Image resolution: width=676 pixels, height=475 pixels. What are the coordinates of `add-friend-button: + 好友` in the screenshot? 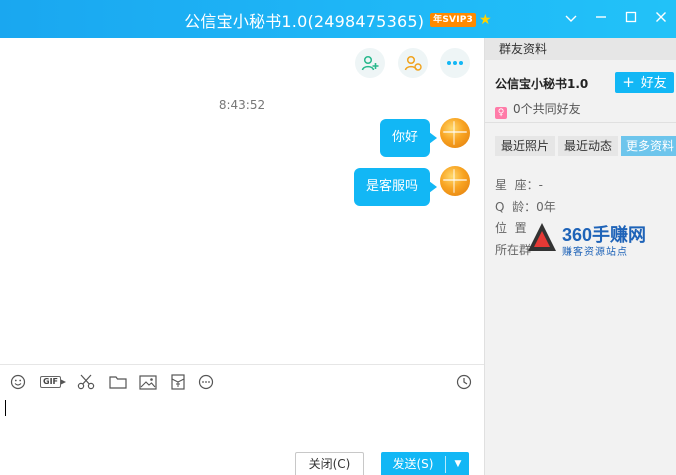 It's located at (644, 82).